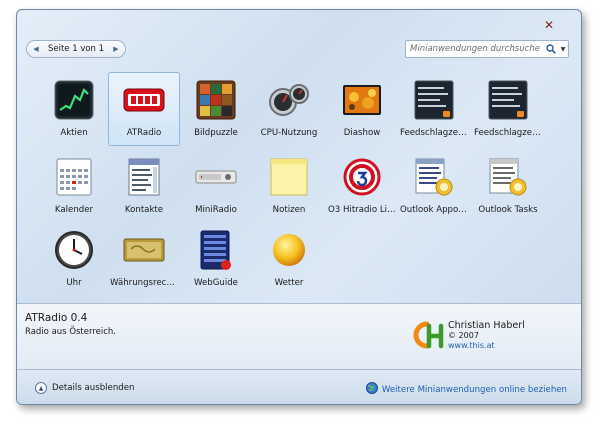 The height and width of the screenshot is (427, 603). I want to click on oe3-icon, so click(362, 177).